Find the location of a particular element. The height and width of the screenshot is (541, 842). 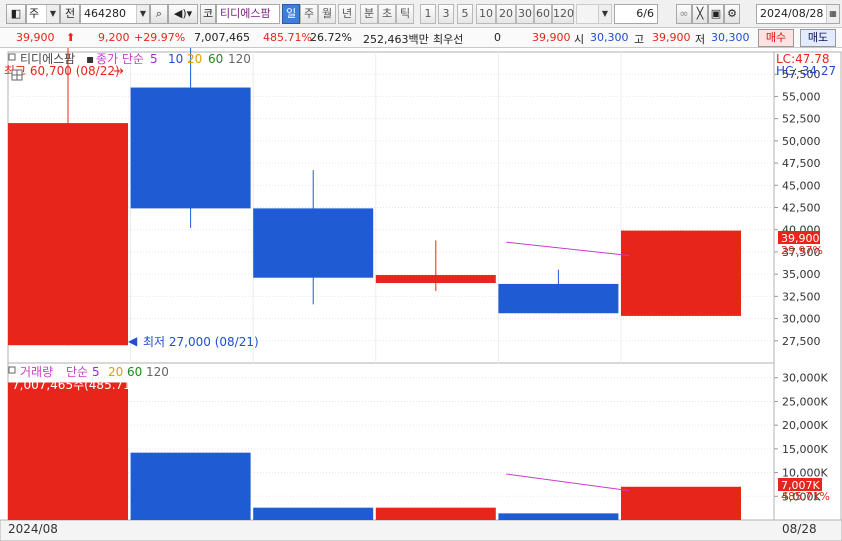

period-tab-month: 월 is located at coordinates (327, 14).